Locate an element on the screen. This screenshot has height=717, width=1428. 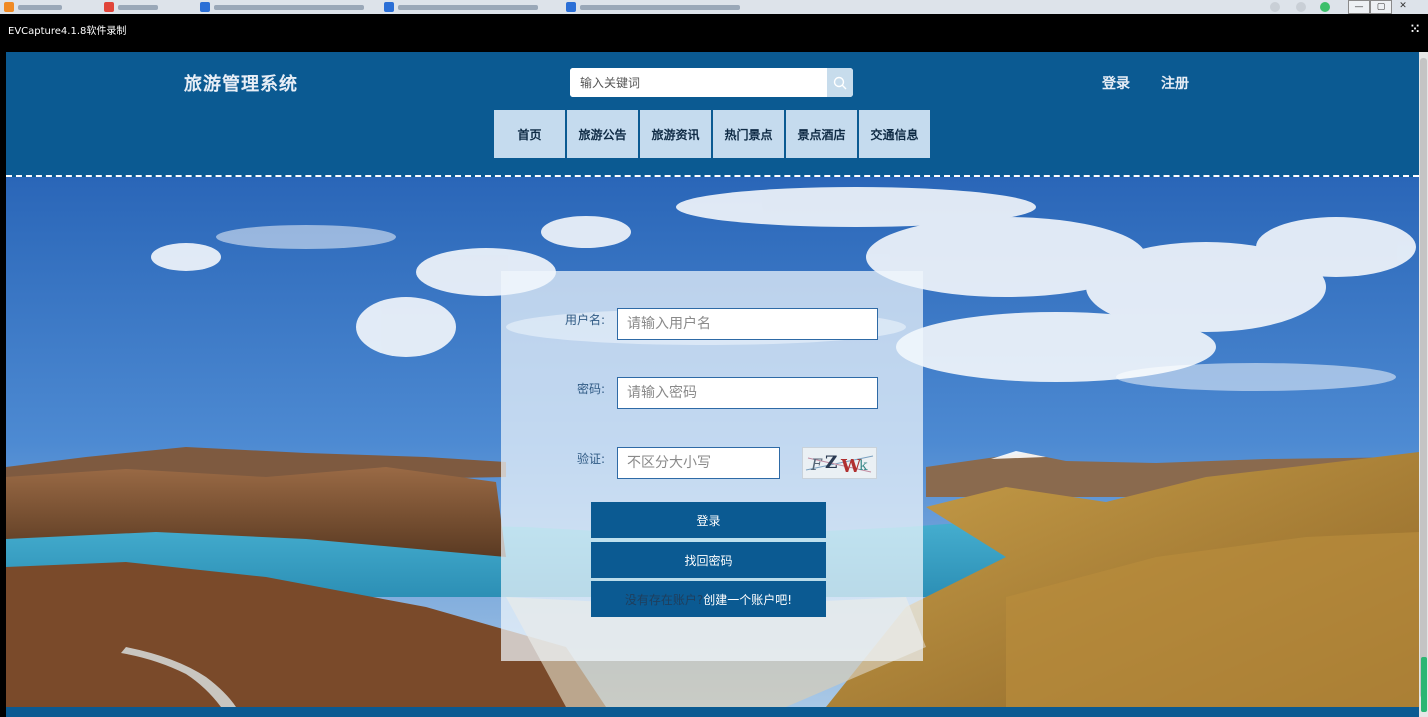
search-box is located at coordinates (711, 82).